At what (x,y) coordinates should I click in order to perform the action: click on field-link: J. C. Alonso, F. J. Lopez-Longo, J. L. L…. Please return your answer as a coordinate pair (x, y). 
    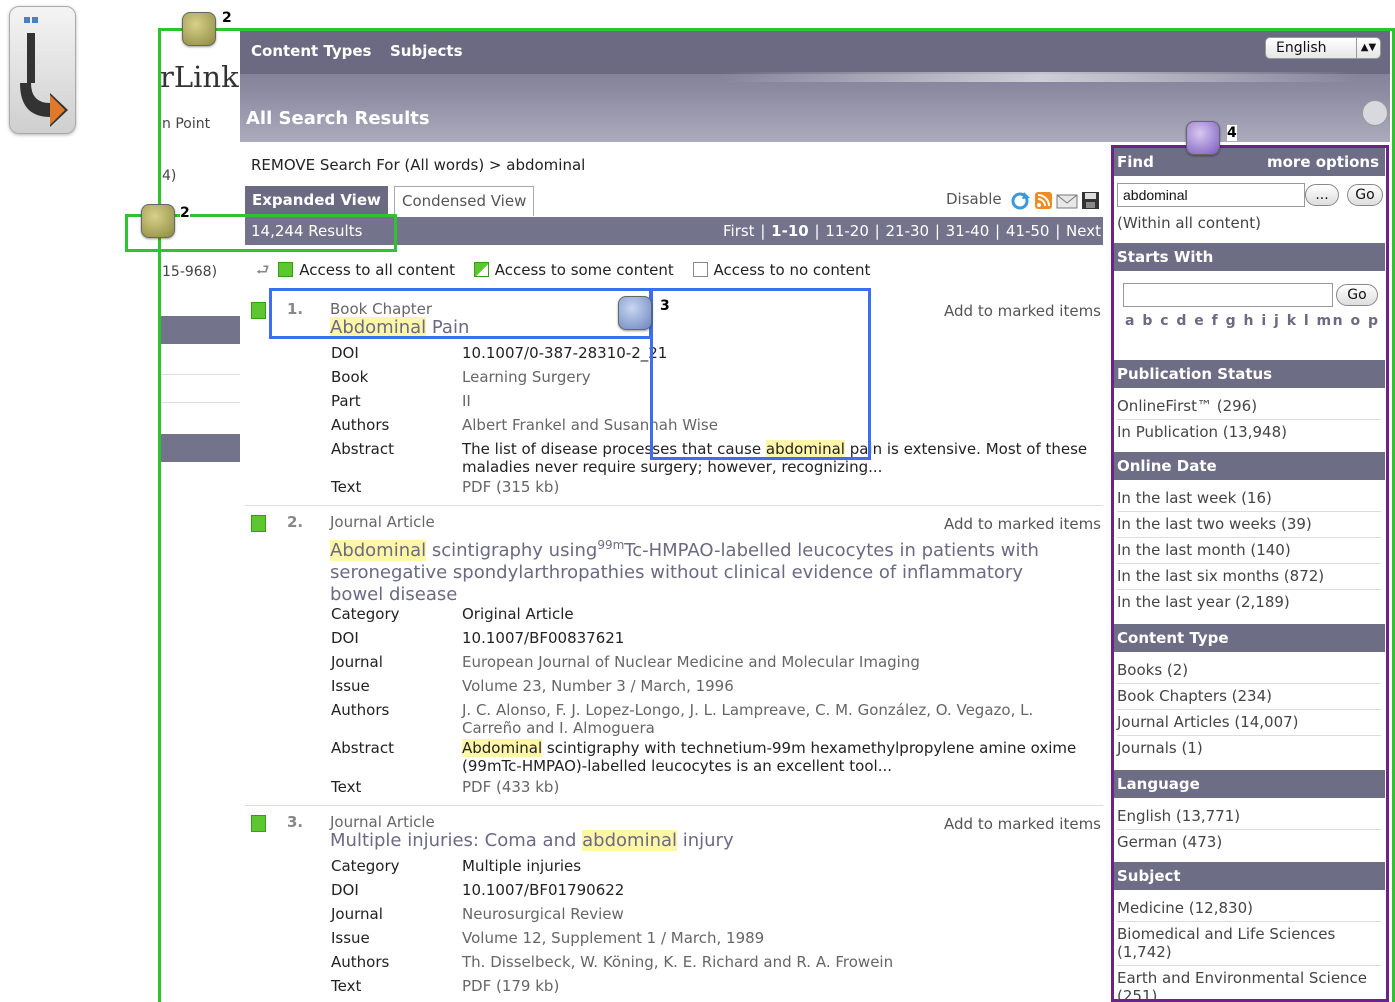
    Looking at the image, I should click on (777, 719).